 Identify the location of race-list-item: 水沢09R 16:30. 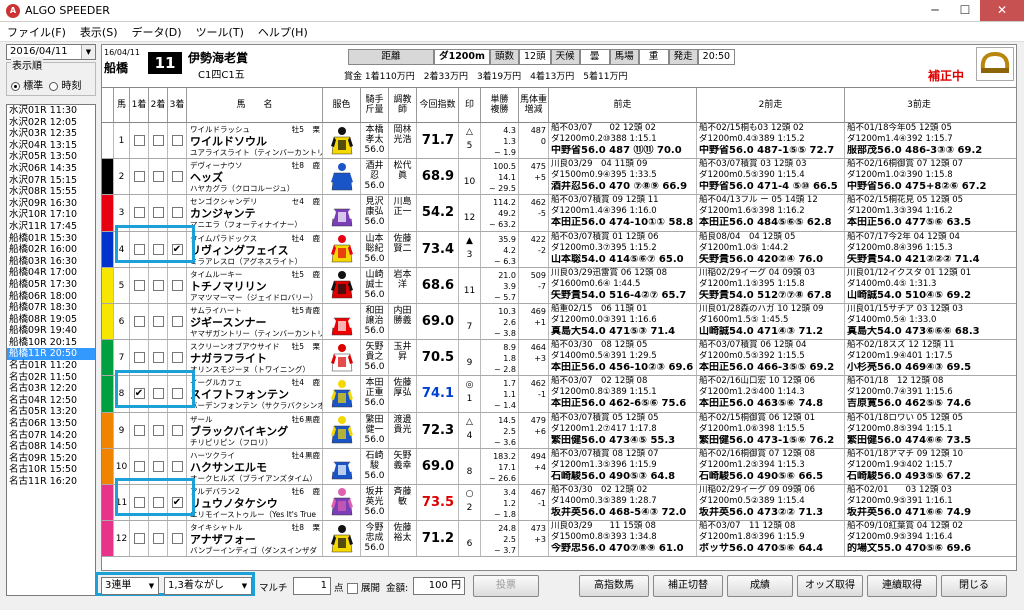
(51, 204).